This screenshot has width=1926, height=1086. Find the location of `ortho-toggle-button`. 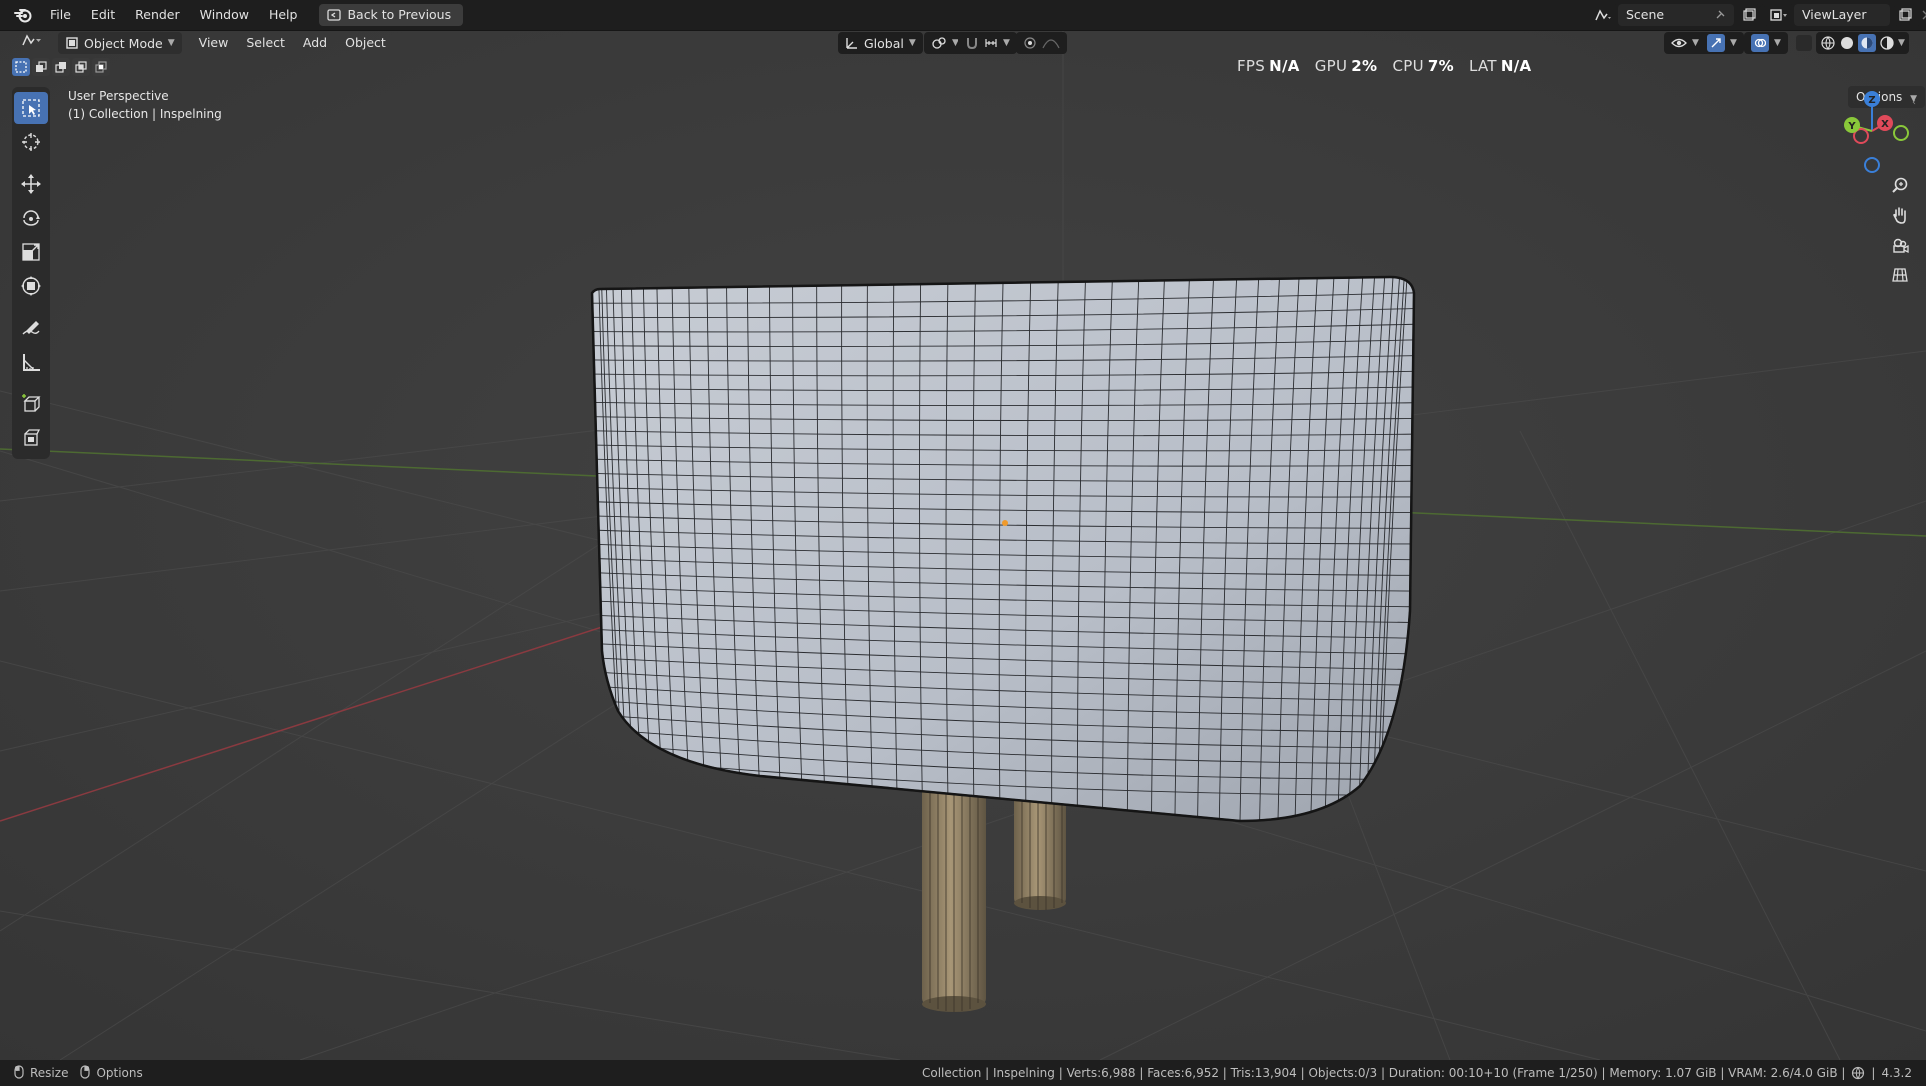

ortho-toggle-button is located at coordinates (1900, 275).